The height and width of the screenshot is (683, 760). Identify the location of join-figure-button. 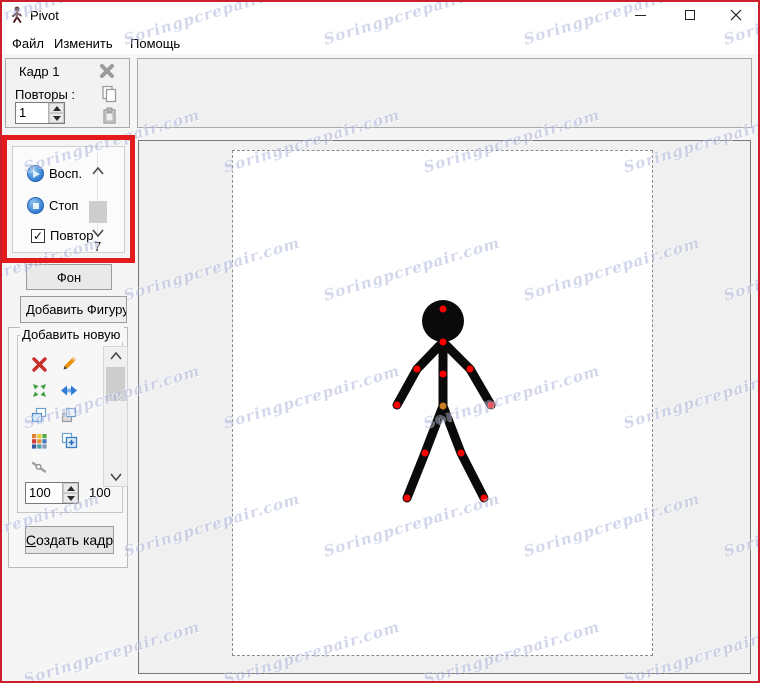
(39, 467).